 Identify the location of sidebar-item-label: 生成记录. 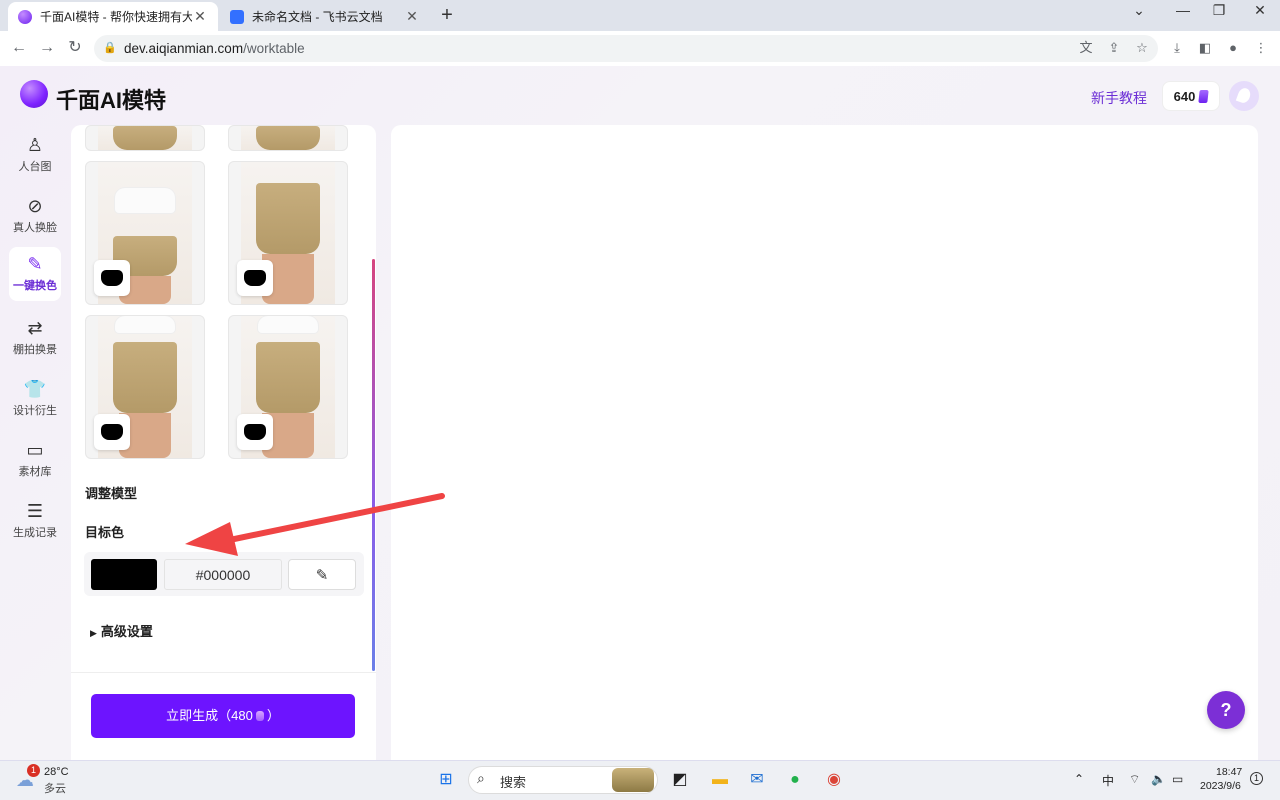
(35, 533).